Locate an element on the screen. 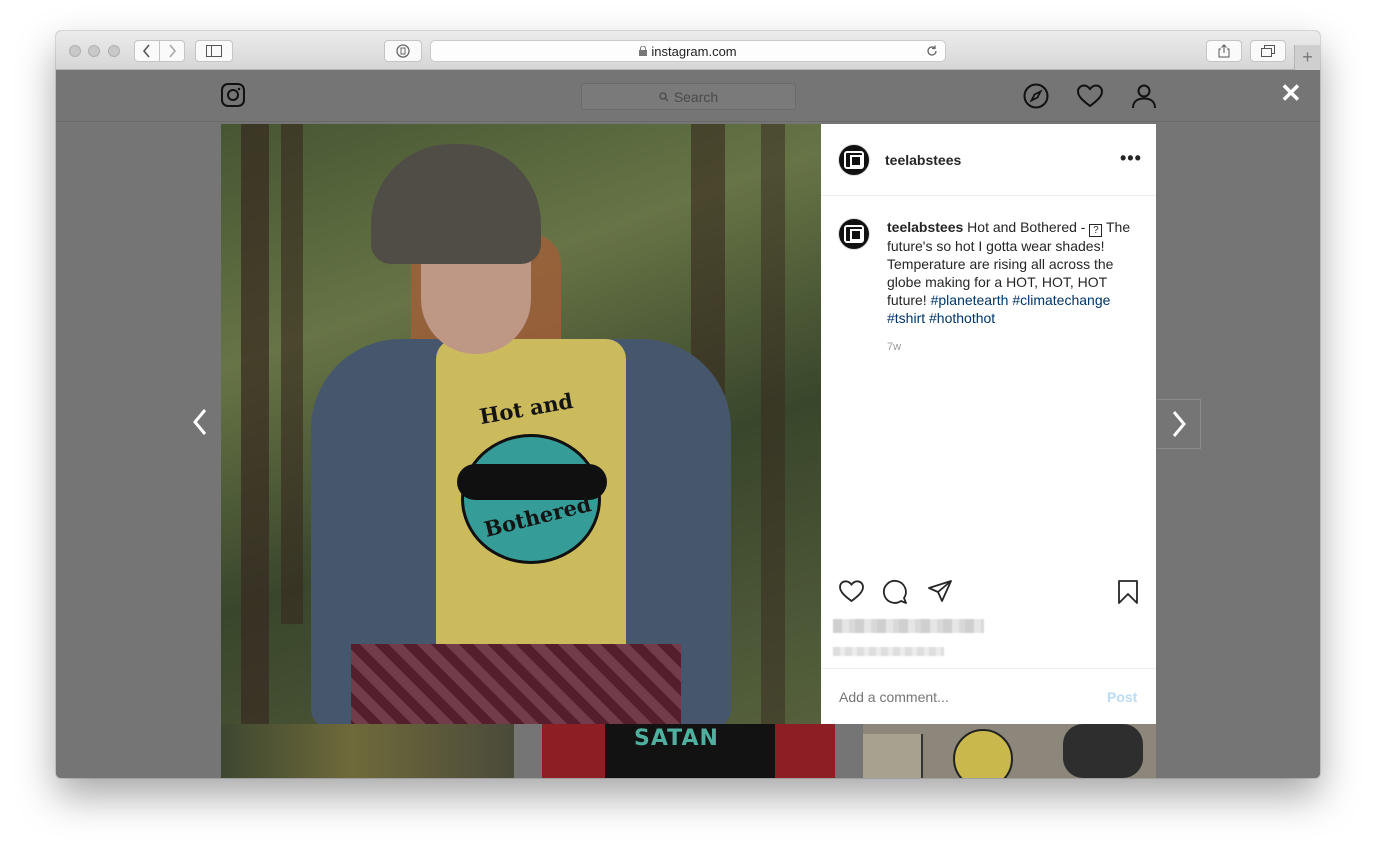 This screenshot has width=1376, height=858. search-input: Search is located at coordinates (688, 96).